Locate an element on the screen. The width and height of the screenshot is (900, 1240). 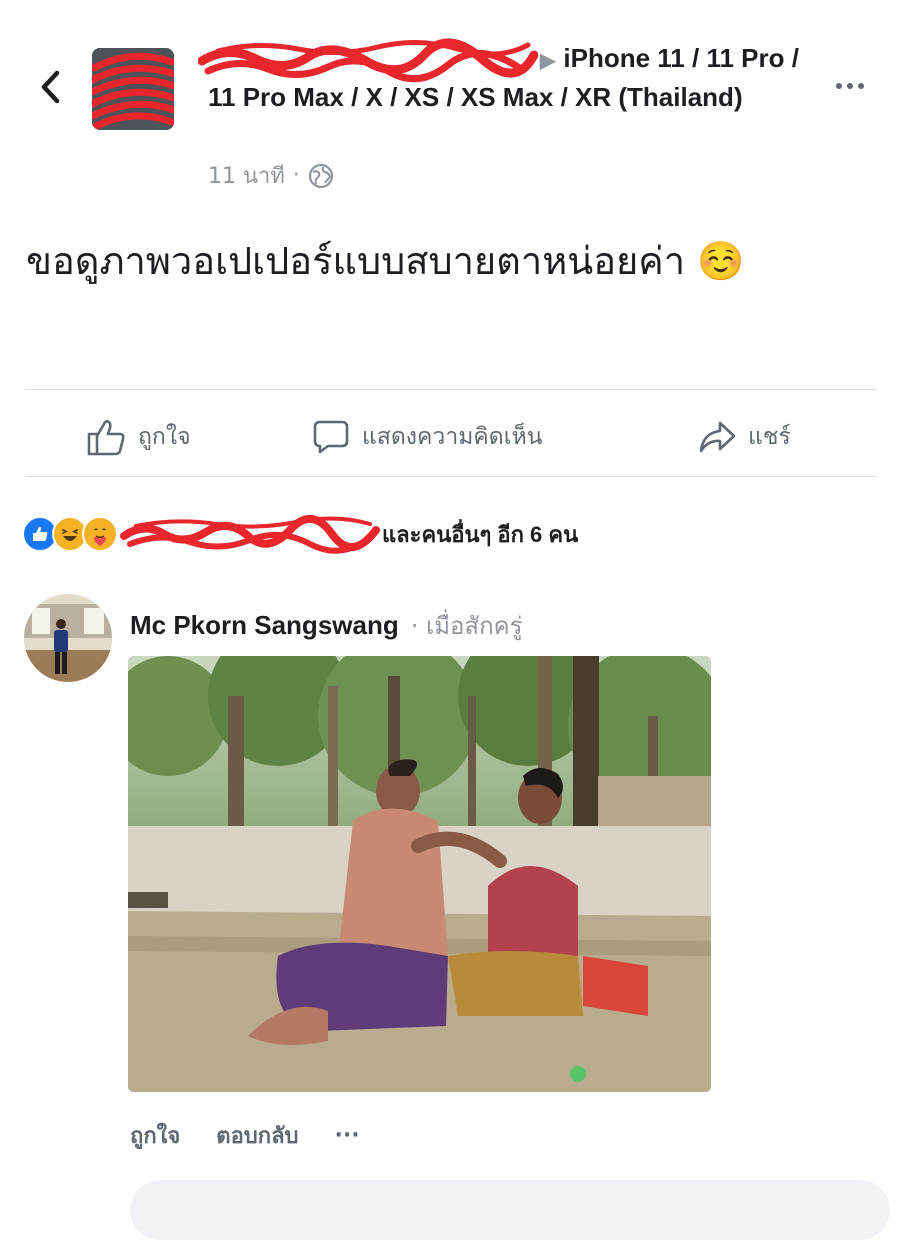
comment-header: Mc Pkorn Sangswang · เมื่อสักครู่ is located at coordinates (326, 625).